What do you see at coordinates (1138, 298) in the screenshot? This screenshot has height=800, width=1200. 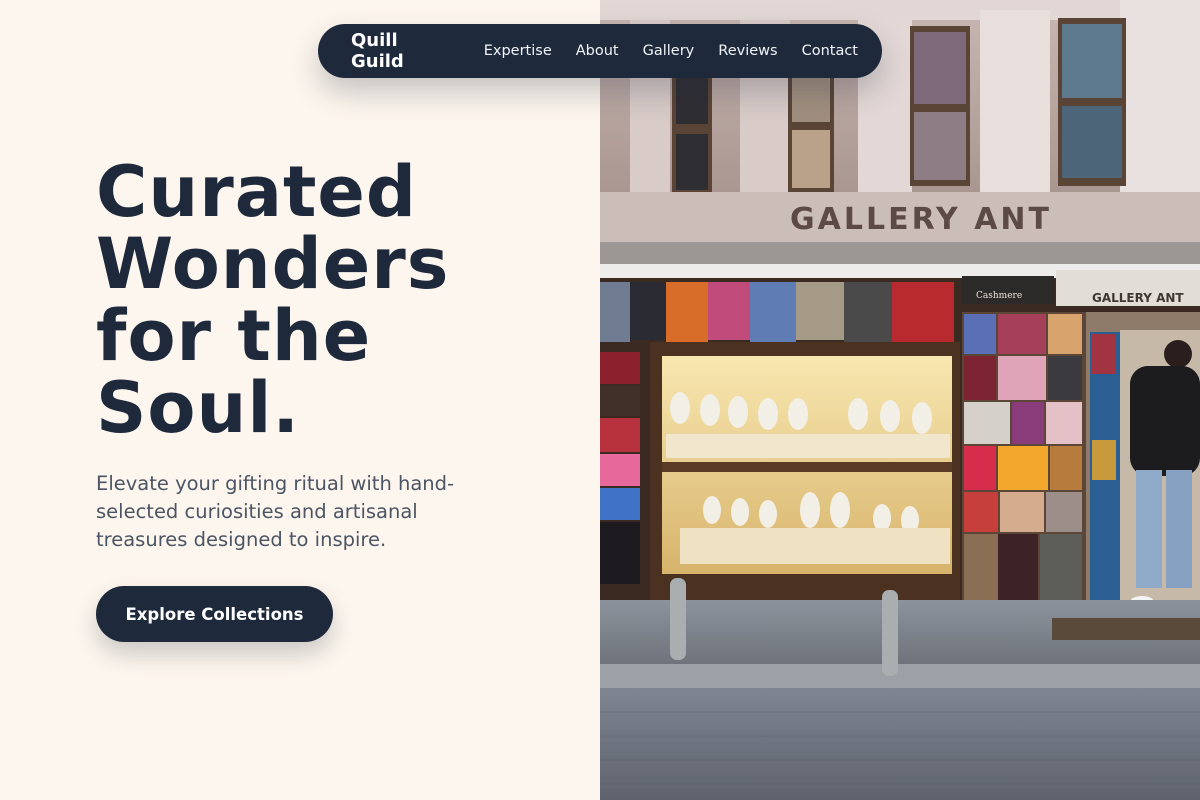 I see `shop-small-sign-text: GALLERY ANT` at bounding box center [1138, 298].